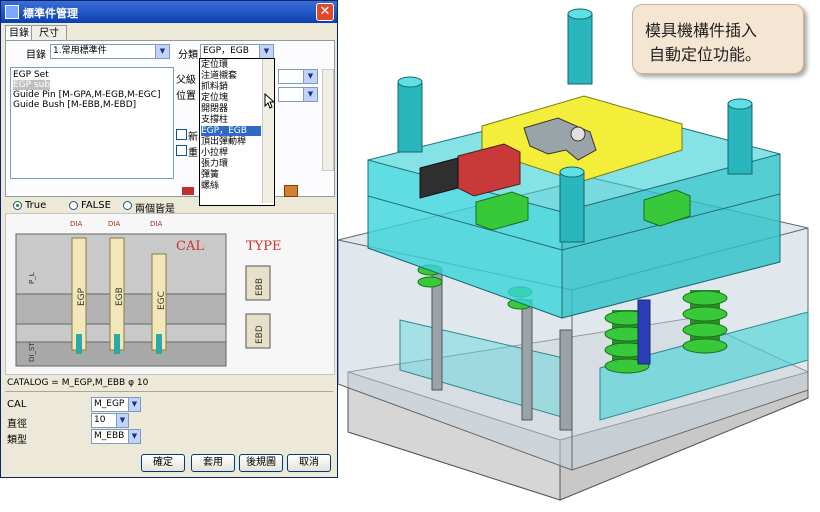 The width and height of the screenshot is (820, 512). I want to click on true-radio-label: True, so click(36, 205).